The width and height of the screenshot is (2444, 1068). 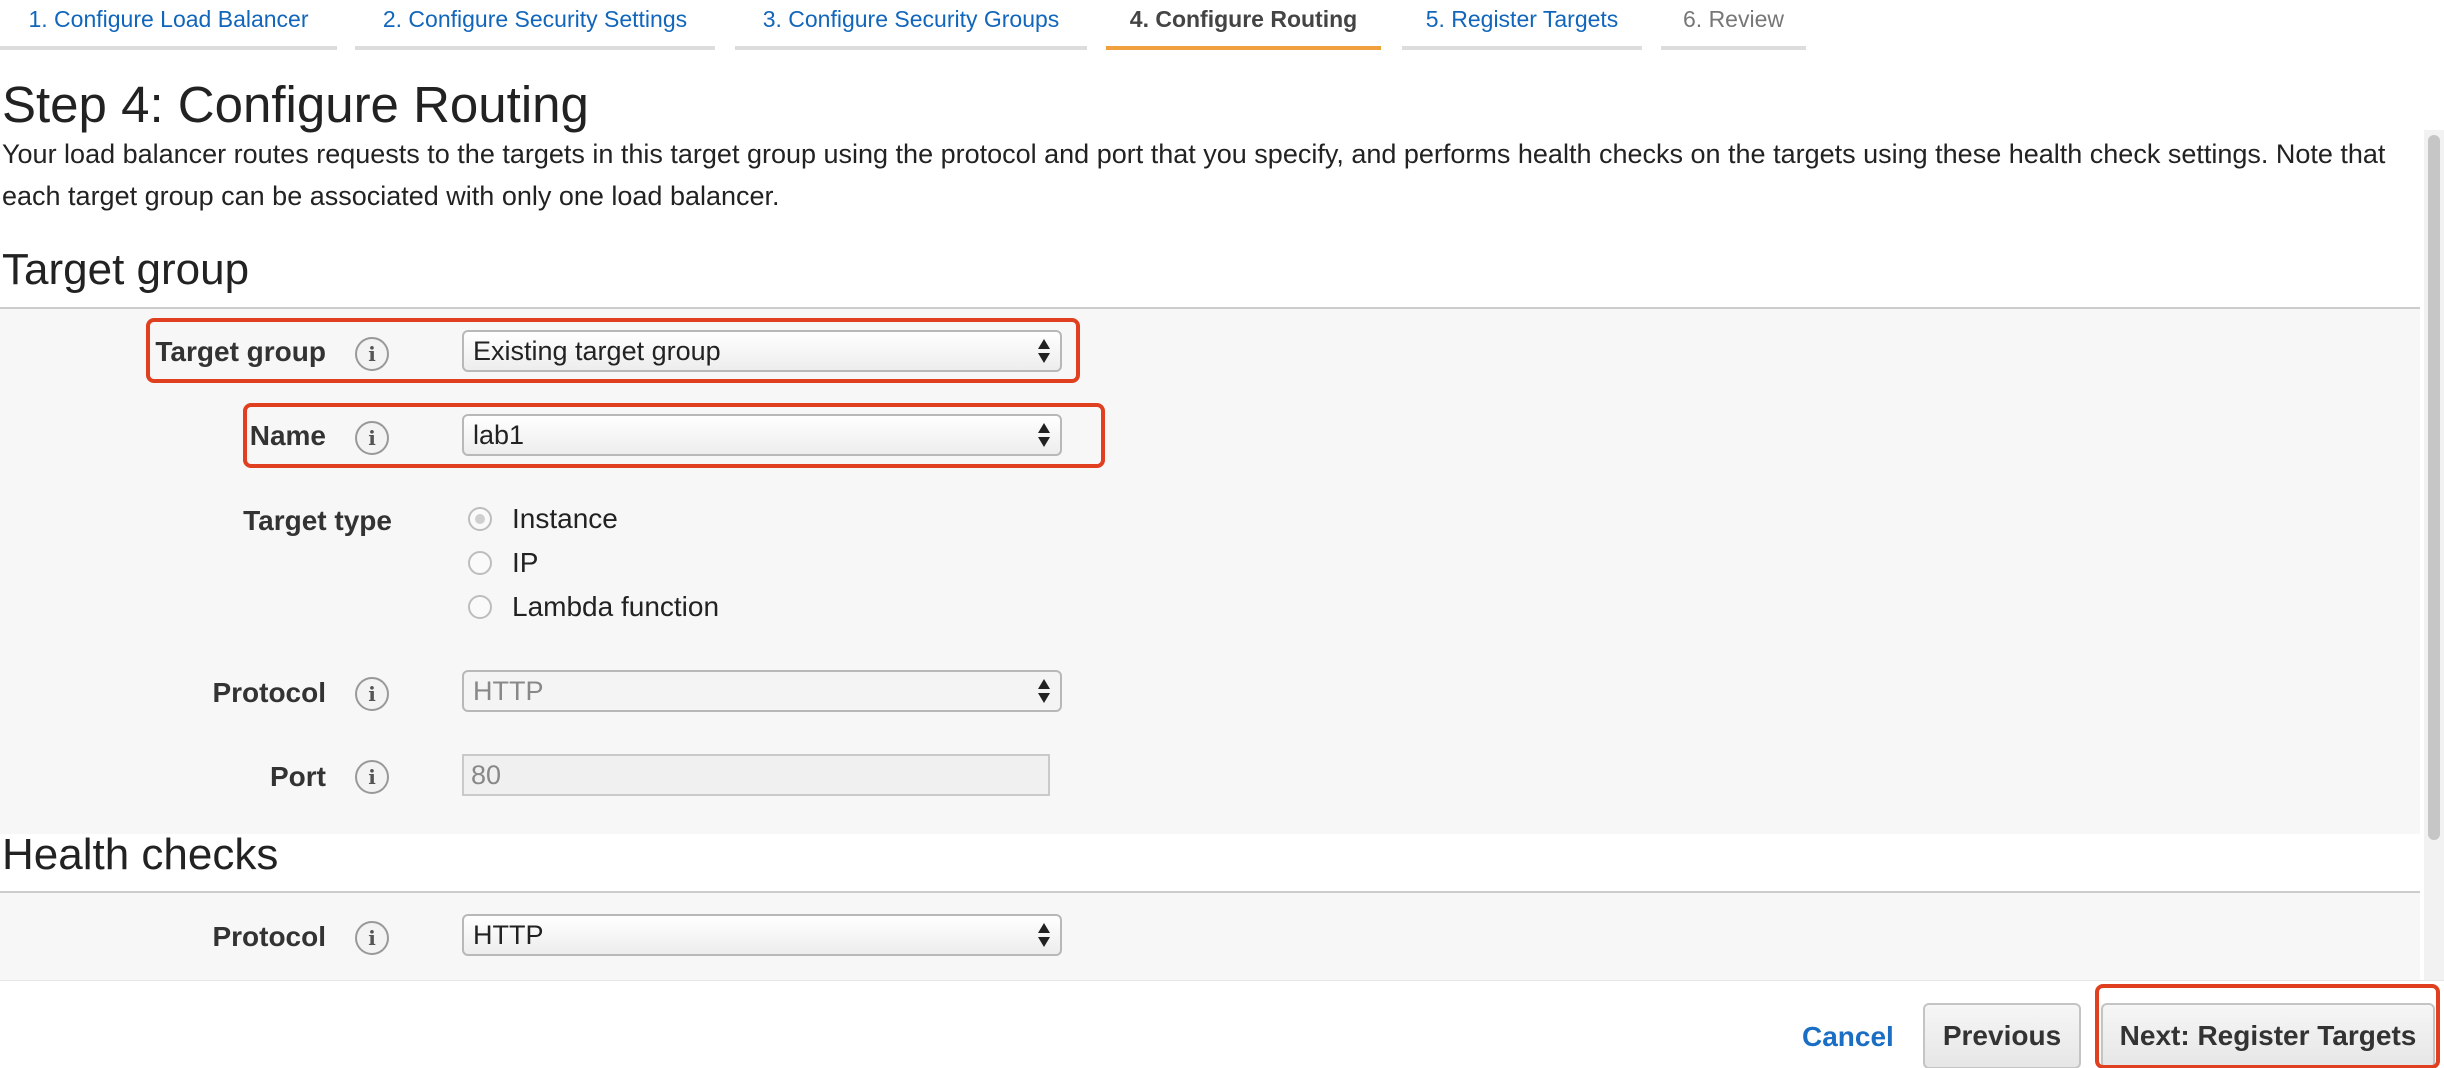 What do you see at coordinates (1243, 25) in the screenshot?
I see `tab-configure-routing: 4. Configure Routing` at bounding box center [1243, 25].